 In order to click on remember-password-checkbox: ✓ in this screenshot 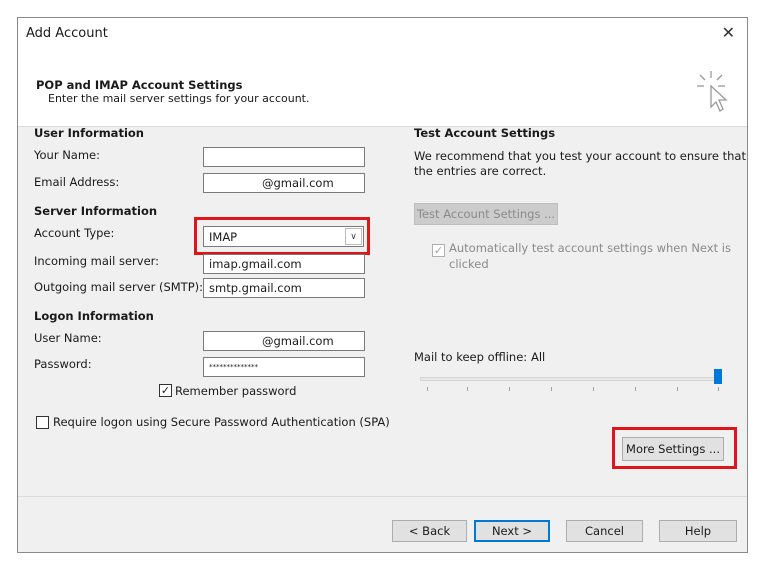, I will do `click(165, 390)`.